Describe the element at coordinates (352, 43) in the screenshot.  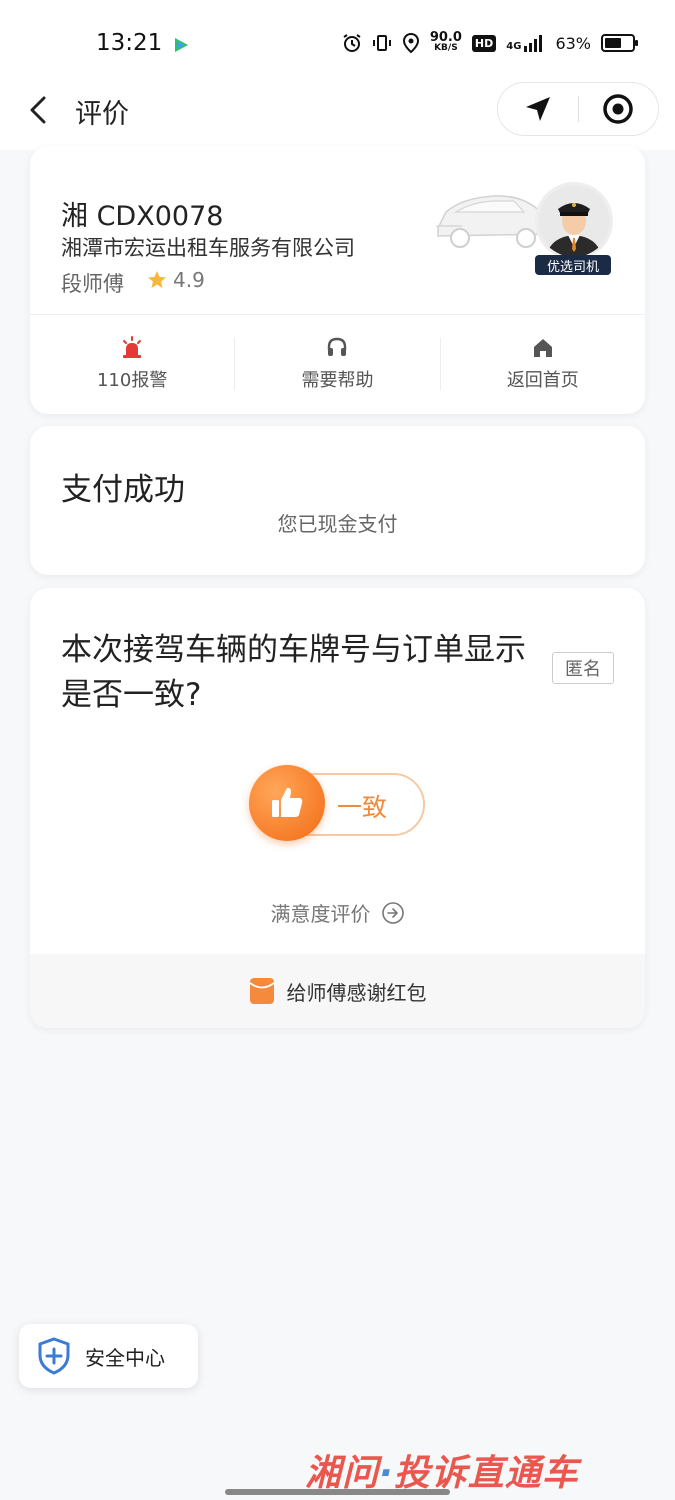
I see `alarm-clock-icon` at that location.